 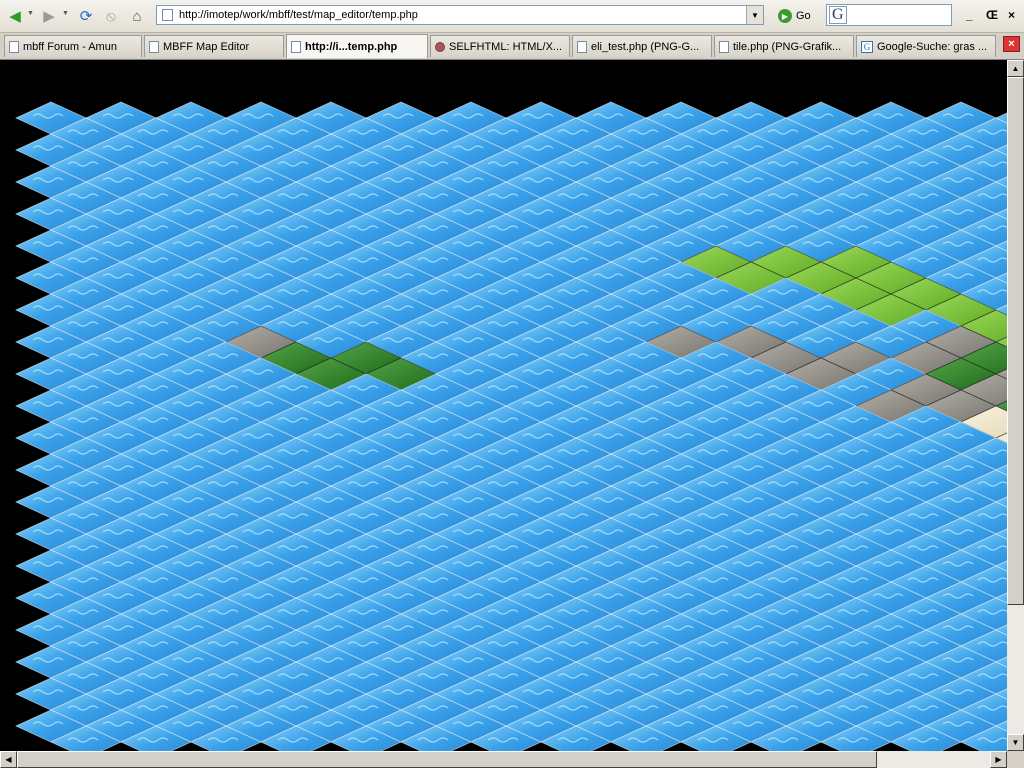 I want to click on scroll-down-icon: ▼, so click(x=1015, y=742).